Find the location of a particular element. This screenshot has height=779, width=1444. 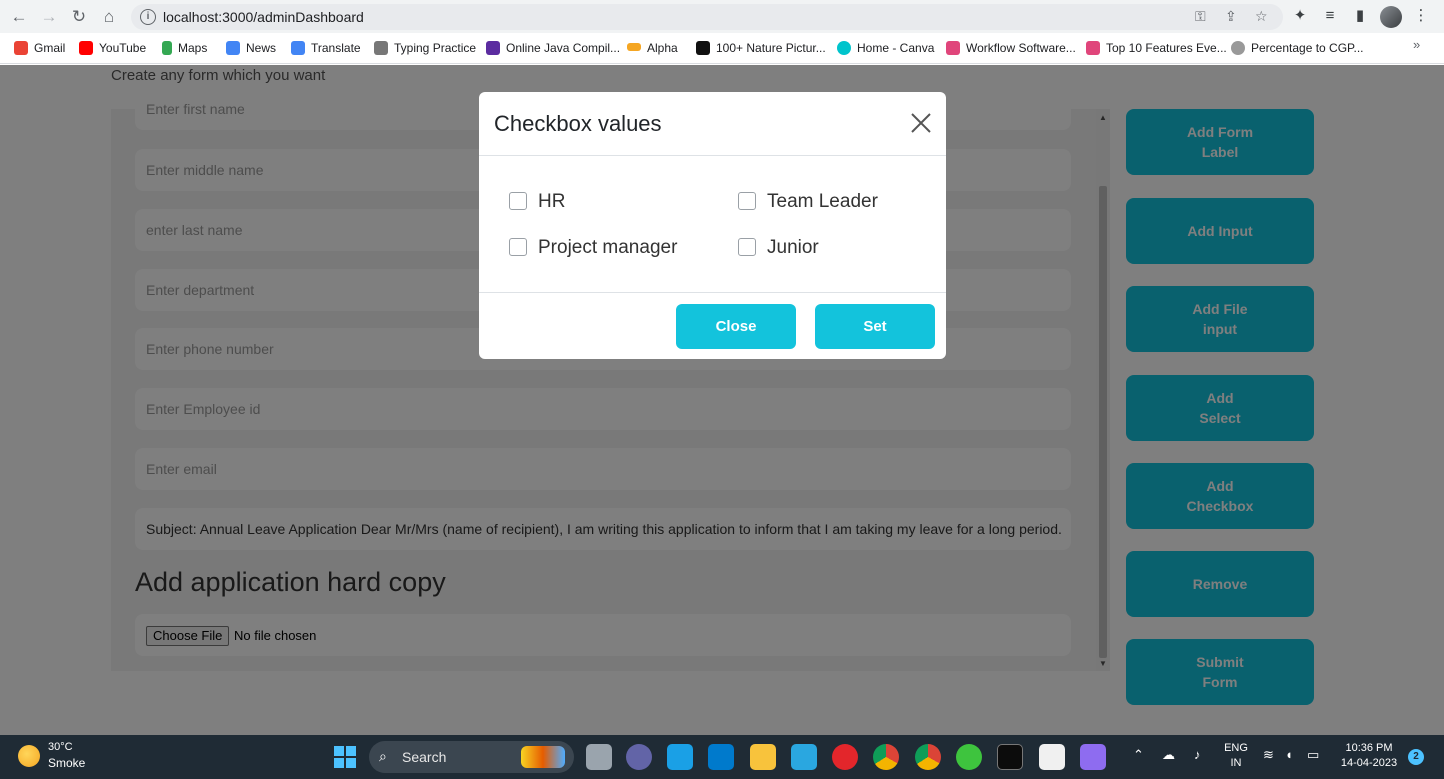

modal-header: Checkbox values is located at coordinates (712, 124).